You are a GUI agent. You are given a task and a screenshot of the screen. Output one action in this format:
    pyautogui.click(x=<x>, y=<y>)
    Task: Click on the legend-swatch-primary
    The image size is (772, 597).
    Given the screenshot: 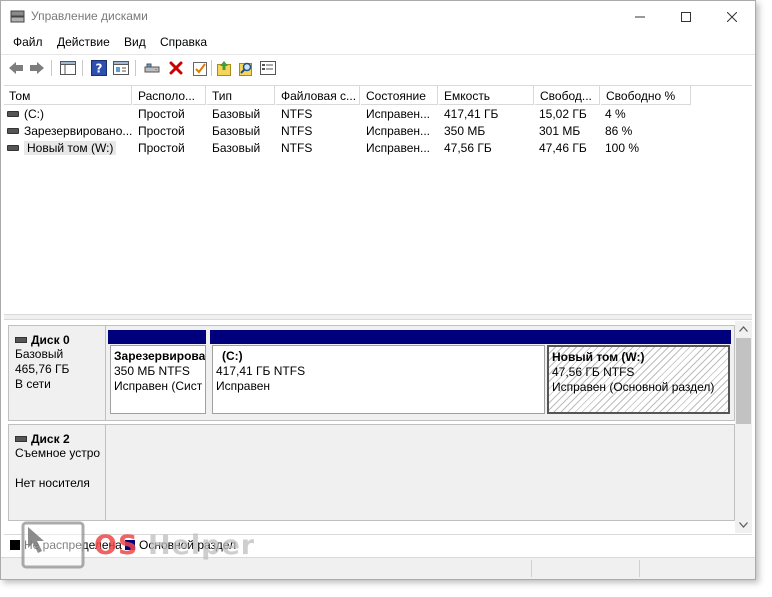 What is the action you would take?
    pyautogui.click(x=130, y=545)
    